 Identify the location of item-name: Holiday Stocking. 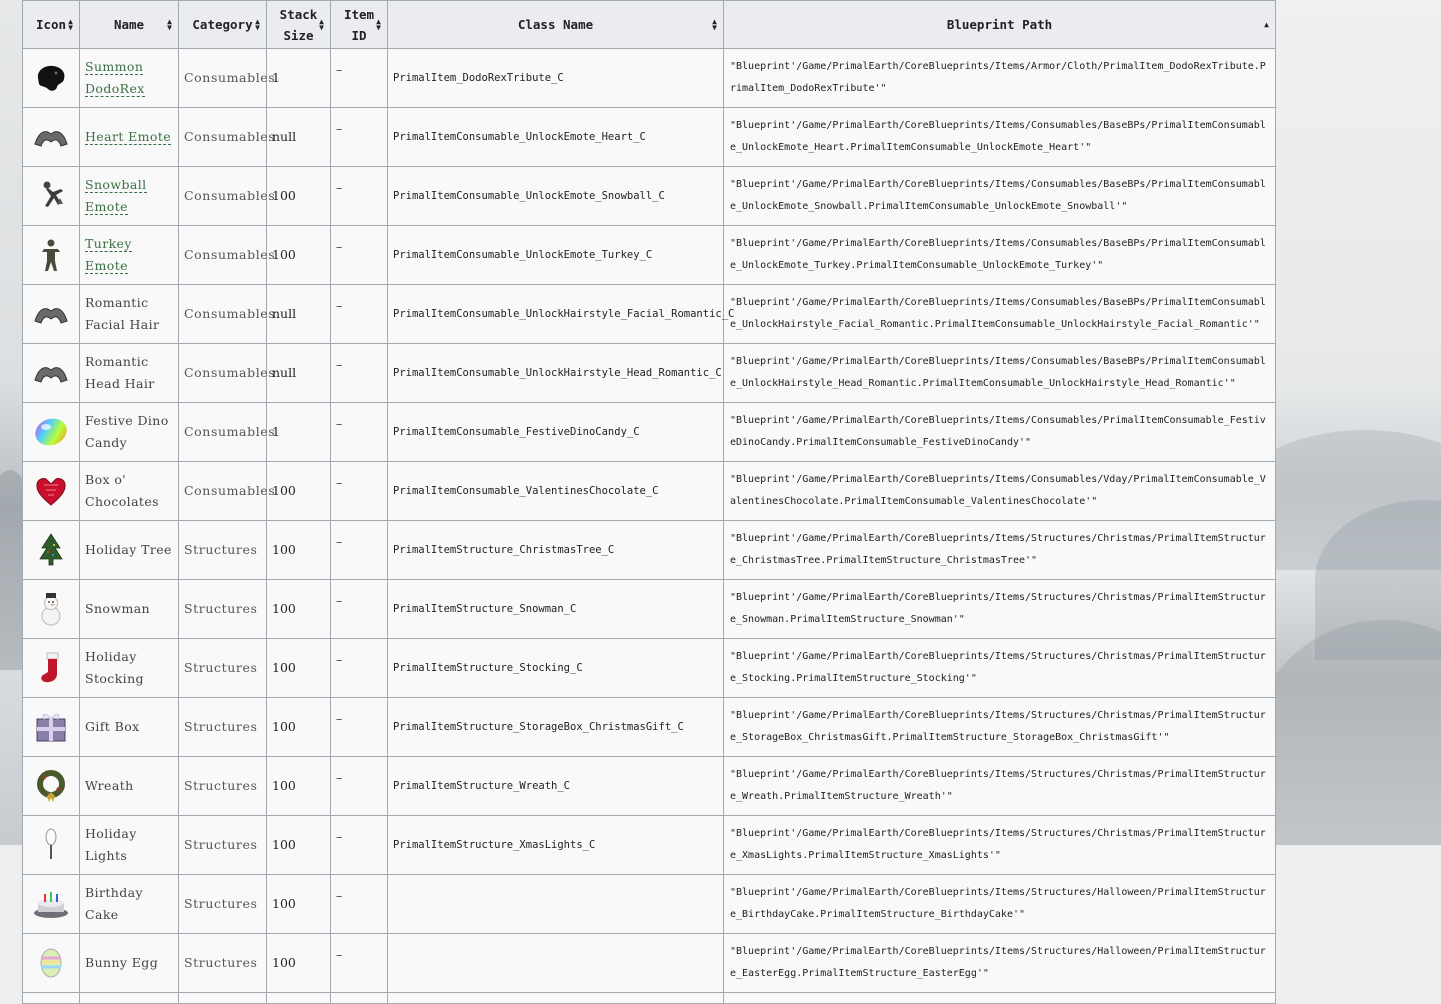
(114, 667).